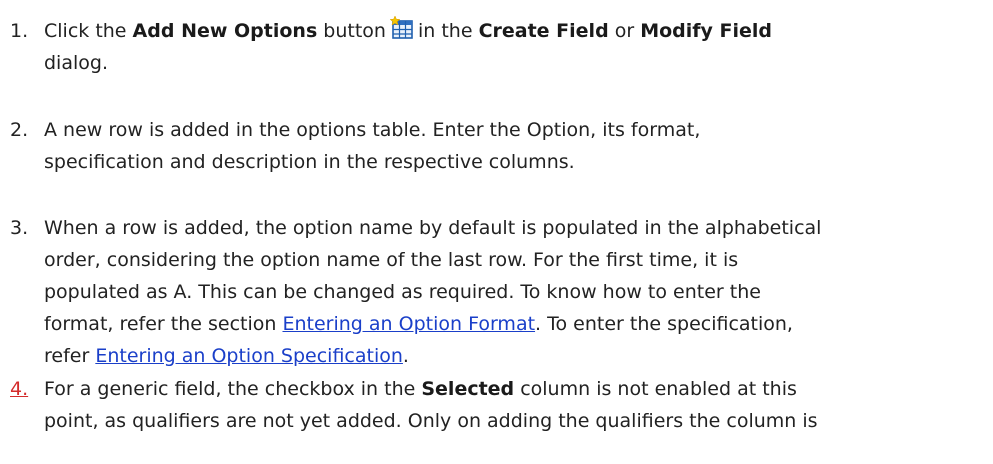 The width and height of the screenshot is (993, 464). What do you see at coordinates (19, 228) in the screenshot?
I see `step-number: 3.` at bounding box center [19, 228].